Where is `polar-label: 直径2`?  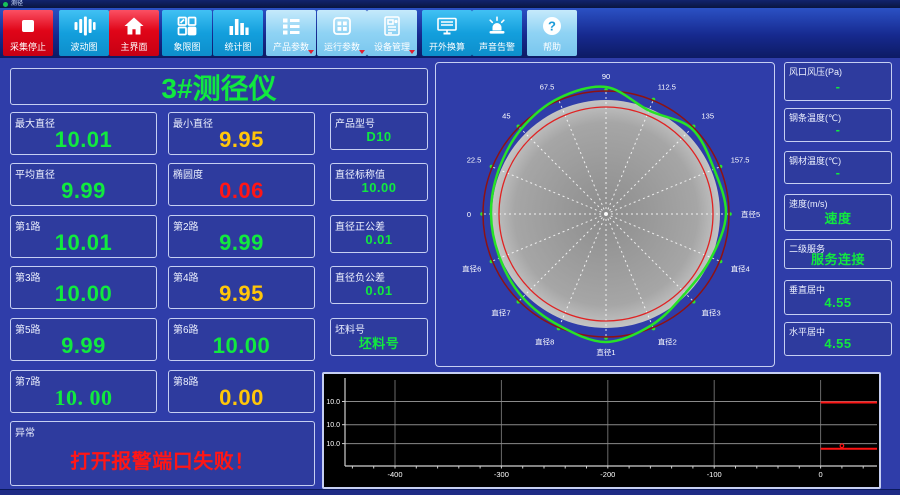
polar-label: 直径2 is located at coordinates (667, 342).